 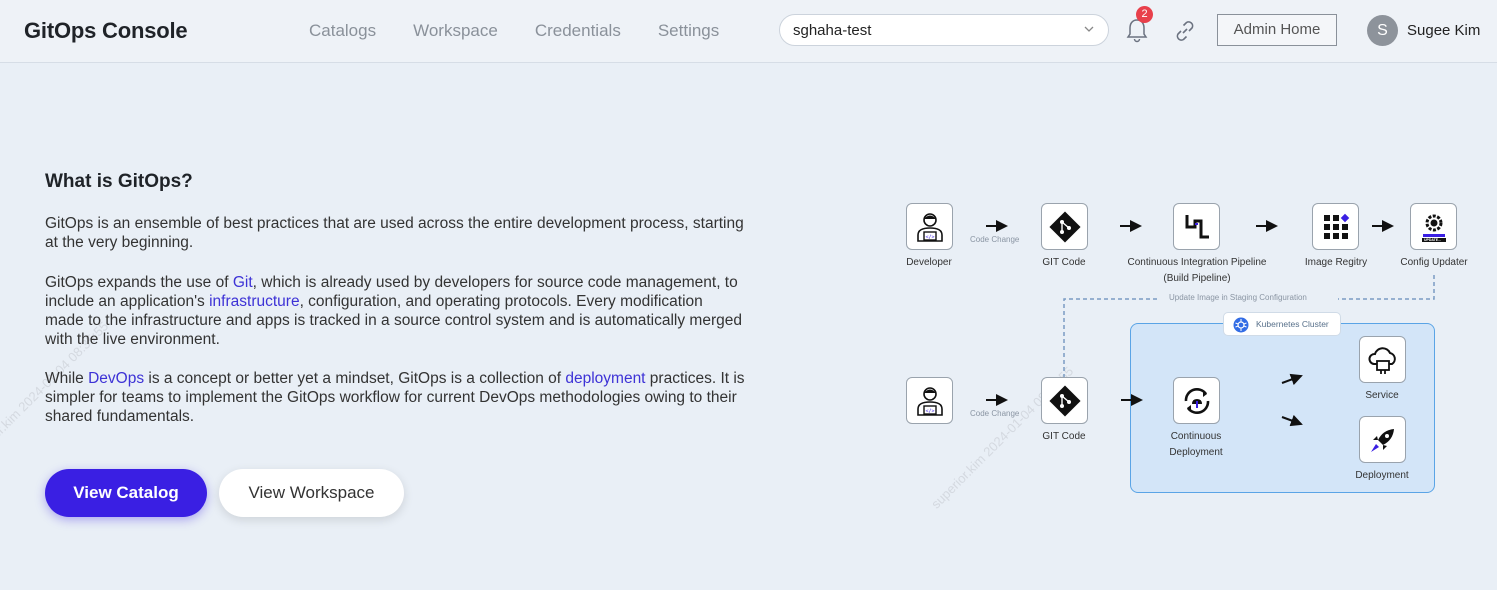 I want to click on code-change-label-2: Code Change, so click(x=995, y=413).